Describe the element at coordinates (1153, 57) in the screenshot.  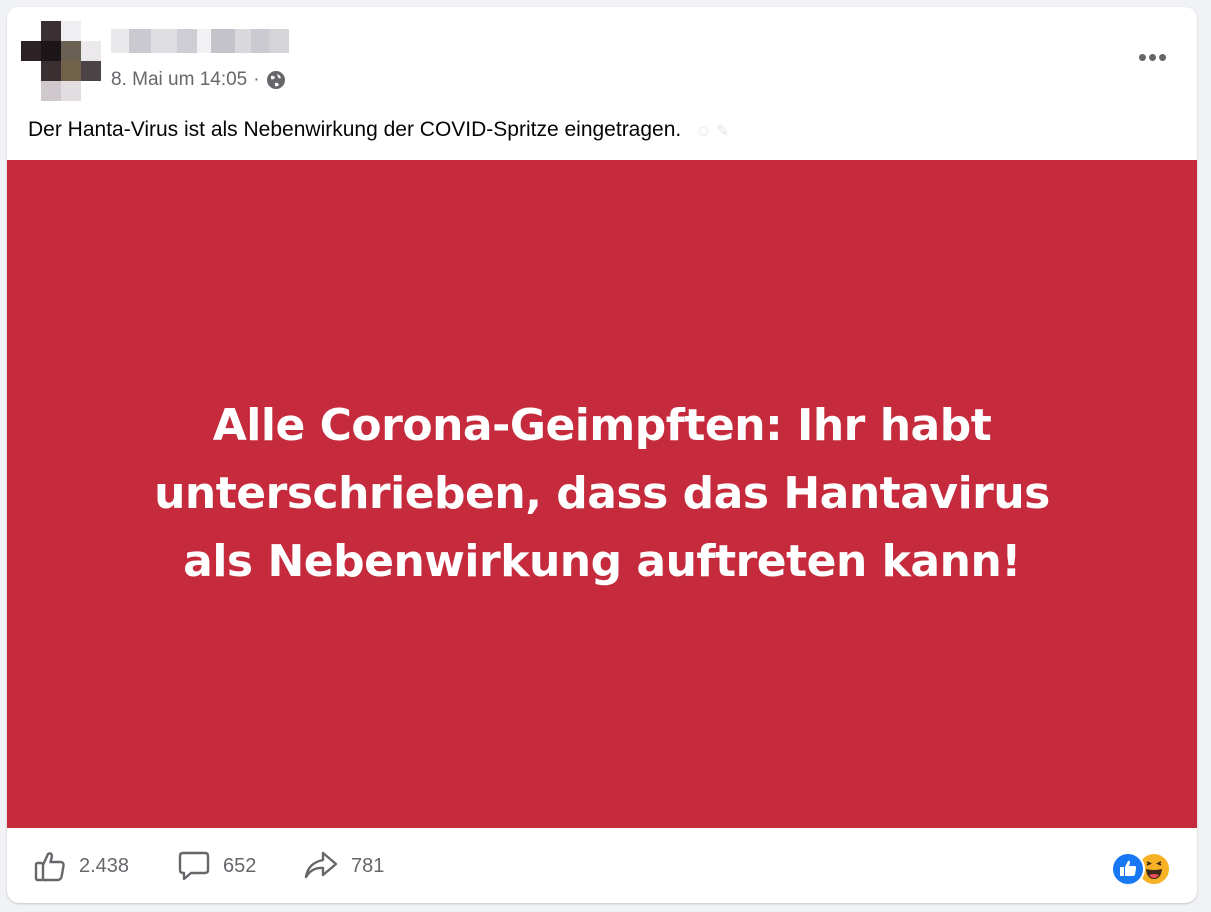
I see `more-options-button: •••` at that location.